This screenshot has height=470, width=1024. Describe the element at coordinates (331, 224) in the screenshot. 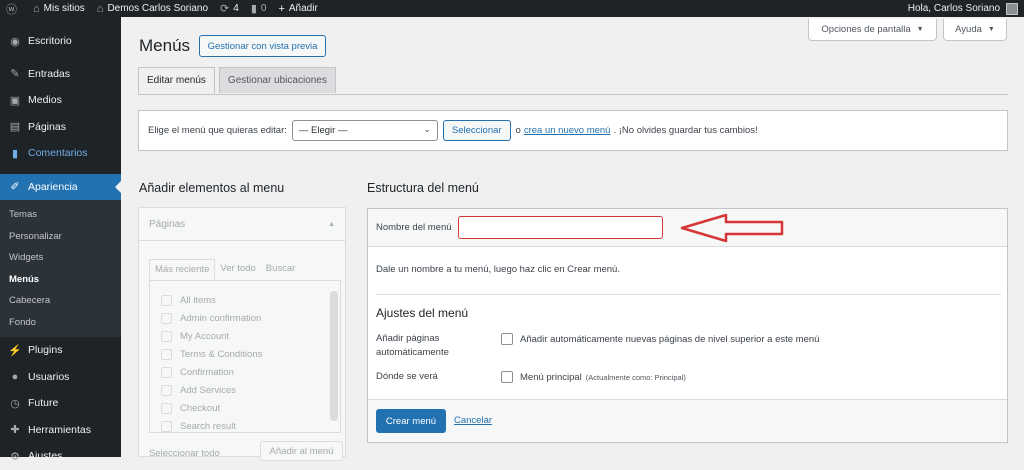

I see `caret-up-icon: ▲` at that location.